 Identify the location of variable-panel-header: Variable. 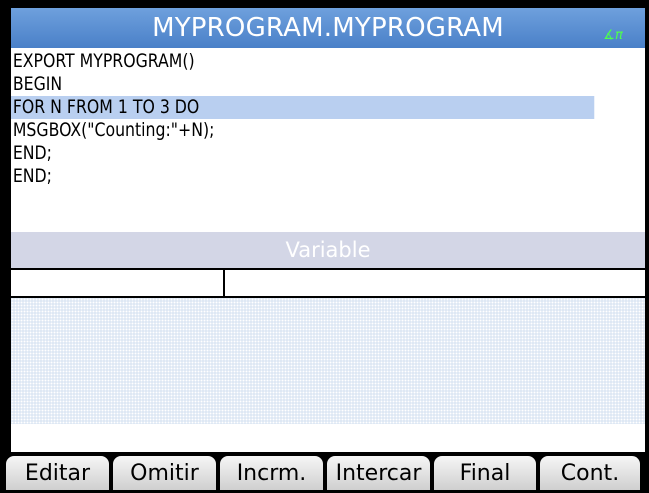
(328, 250).